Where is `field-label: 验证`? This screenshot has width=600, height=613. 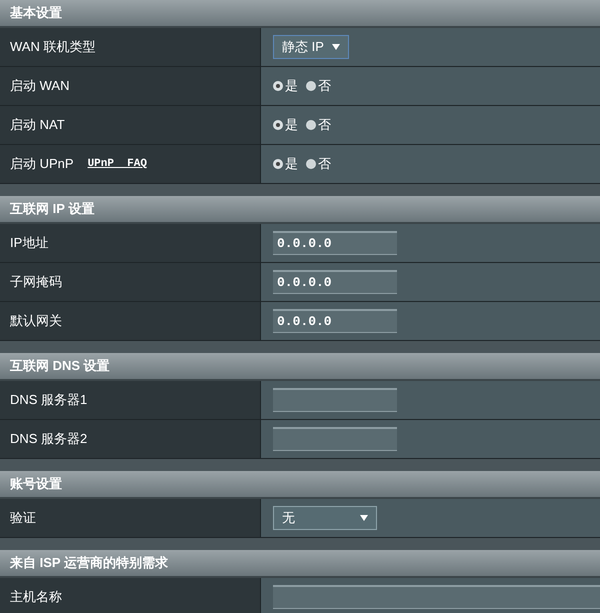 field-label: 验证 is located at coordinates (23, 518).